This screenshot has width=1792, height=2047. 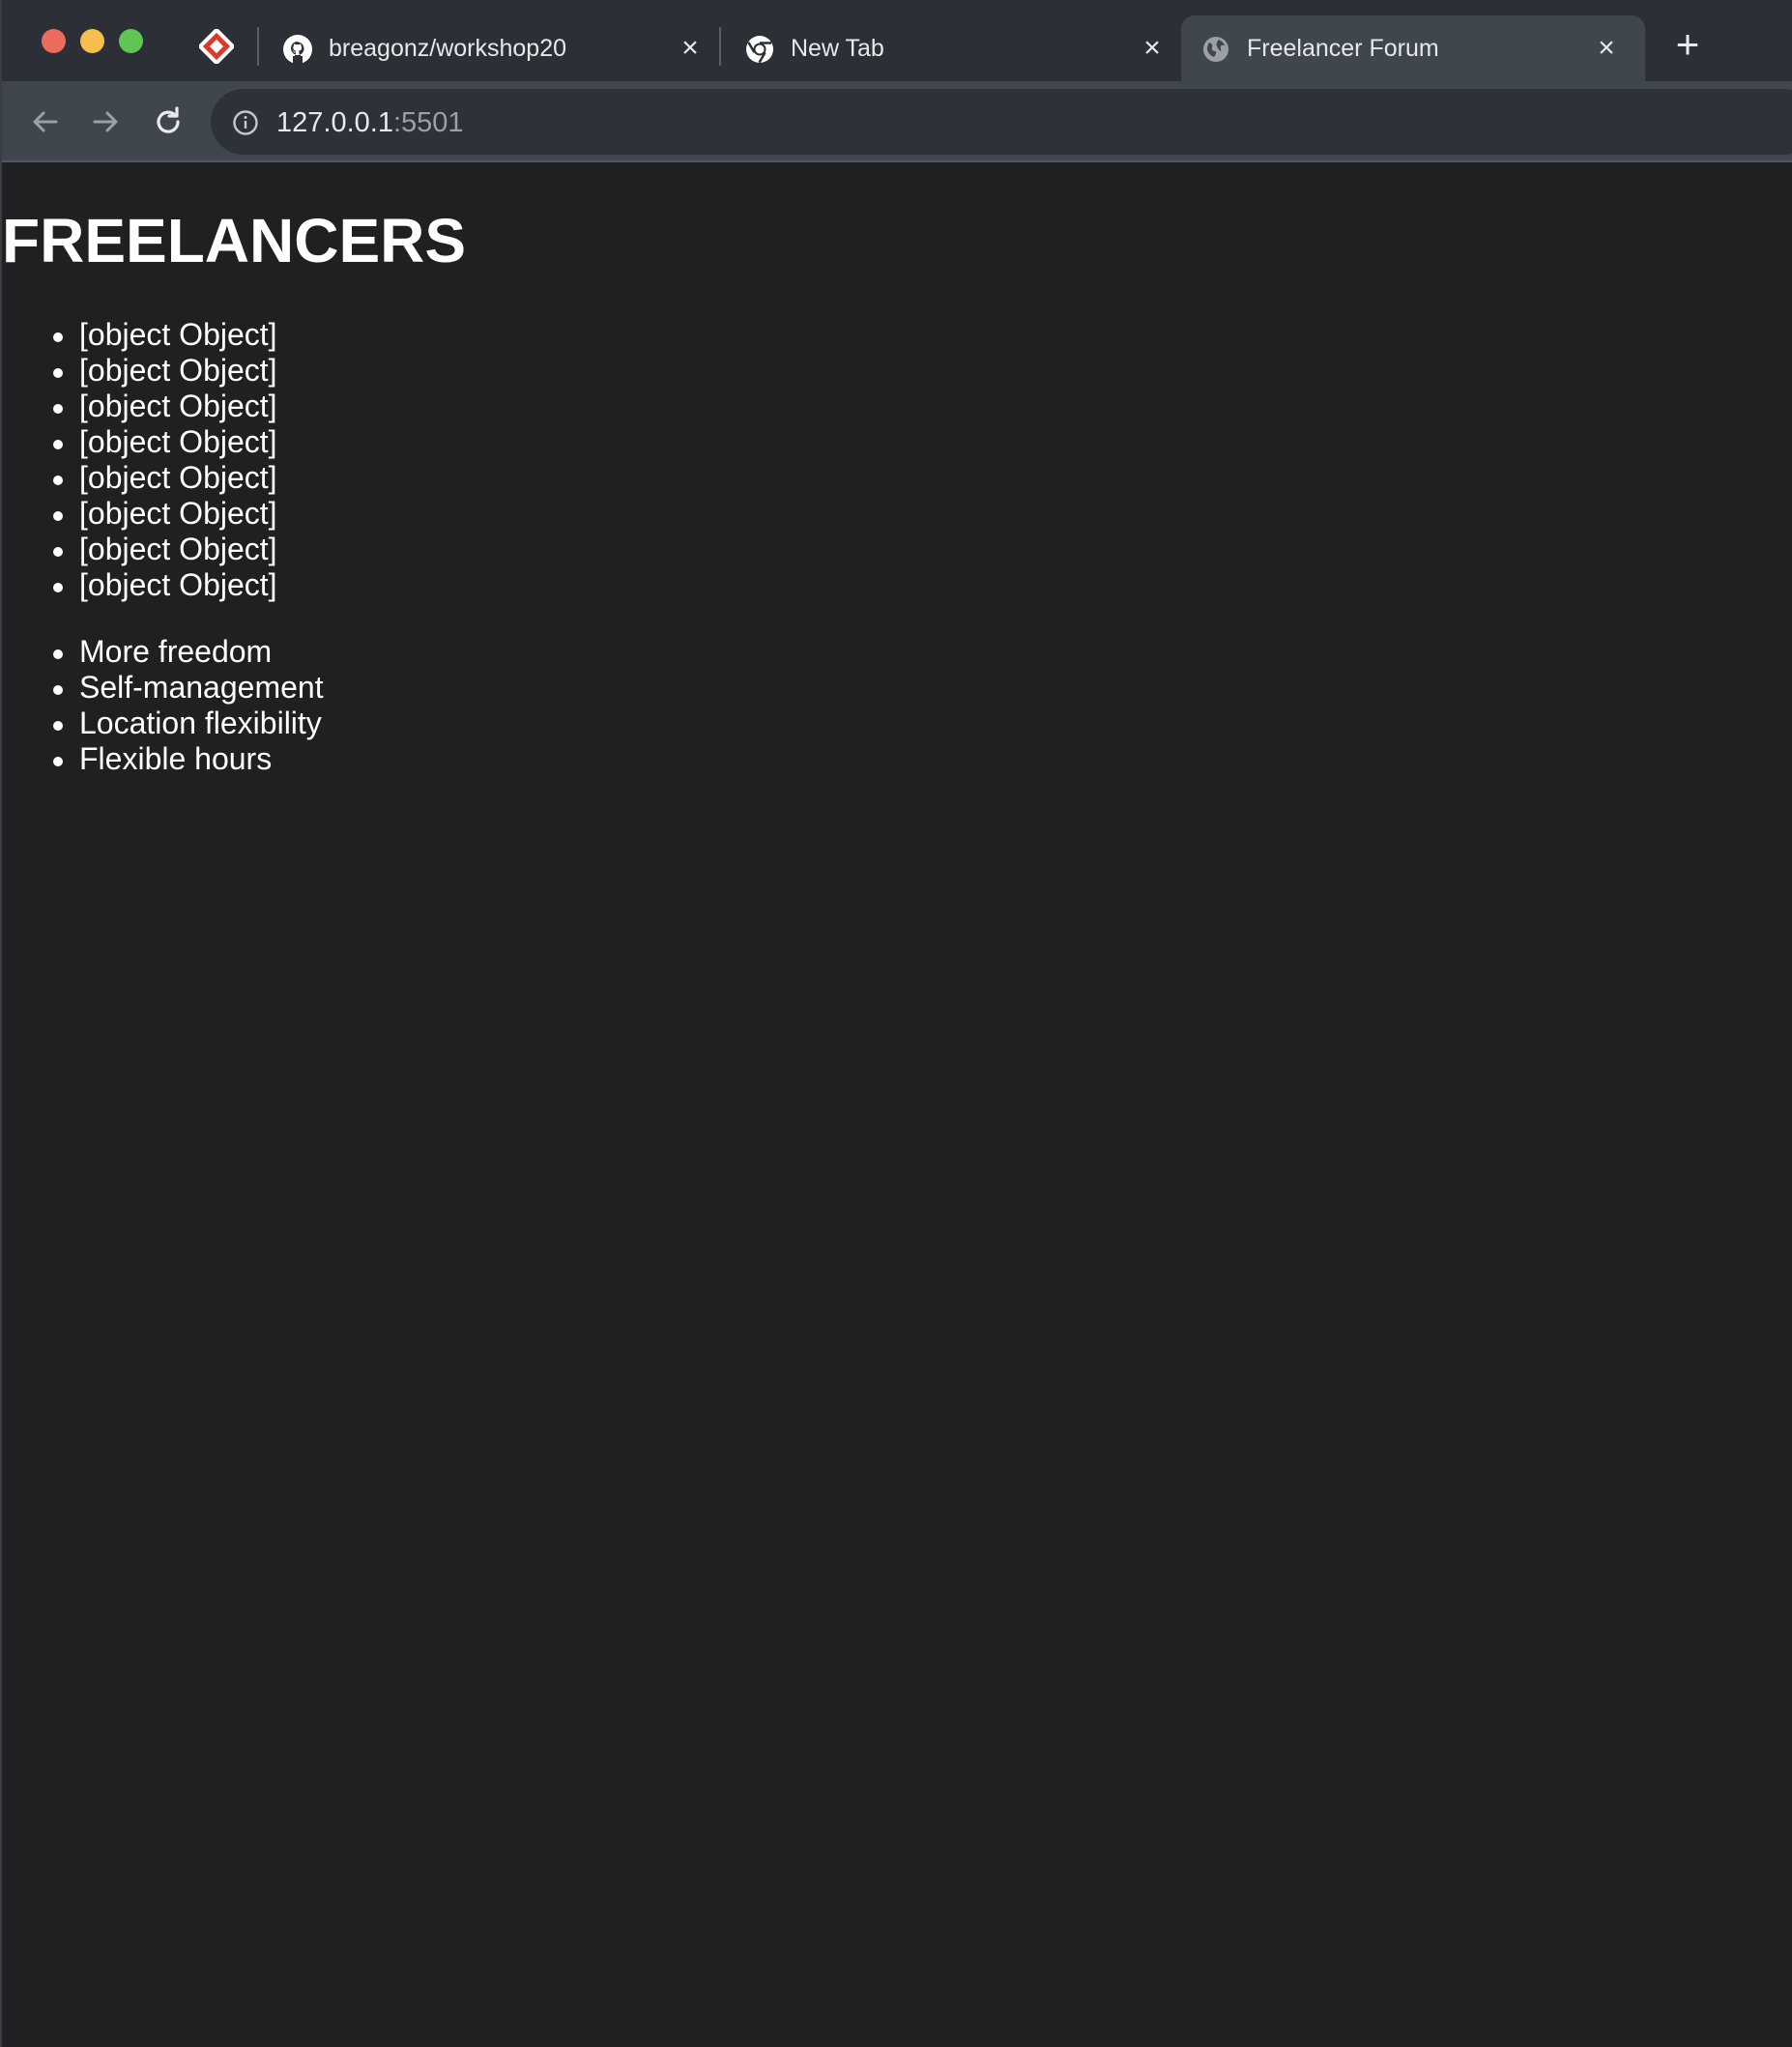 What do you see at coordinates (92, 41) in the screenshot?
I see `minimize-window-button` at bounding box center [92, 41].